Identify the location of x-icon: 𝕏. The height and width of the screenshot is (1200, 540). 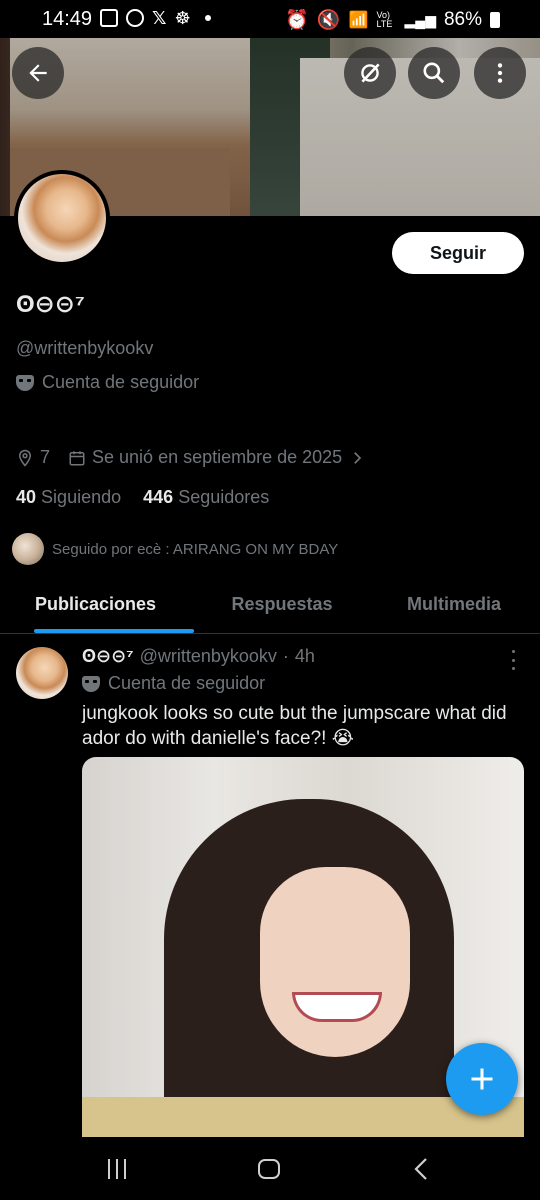
(159, 18).